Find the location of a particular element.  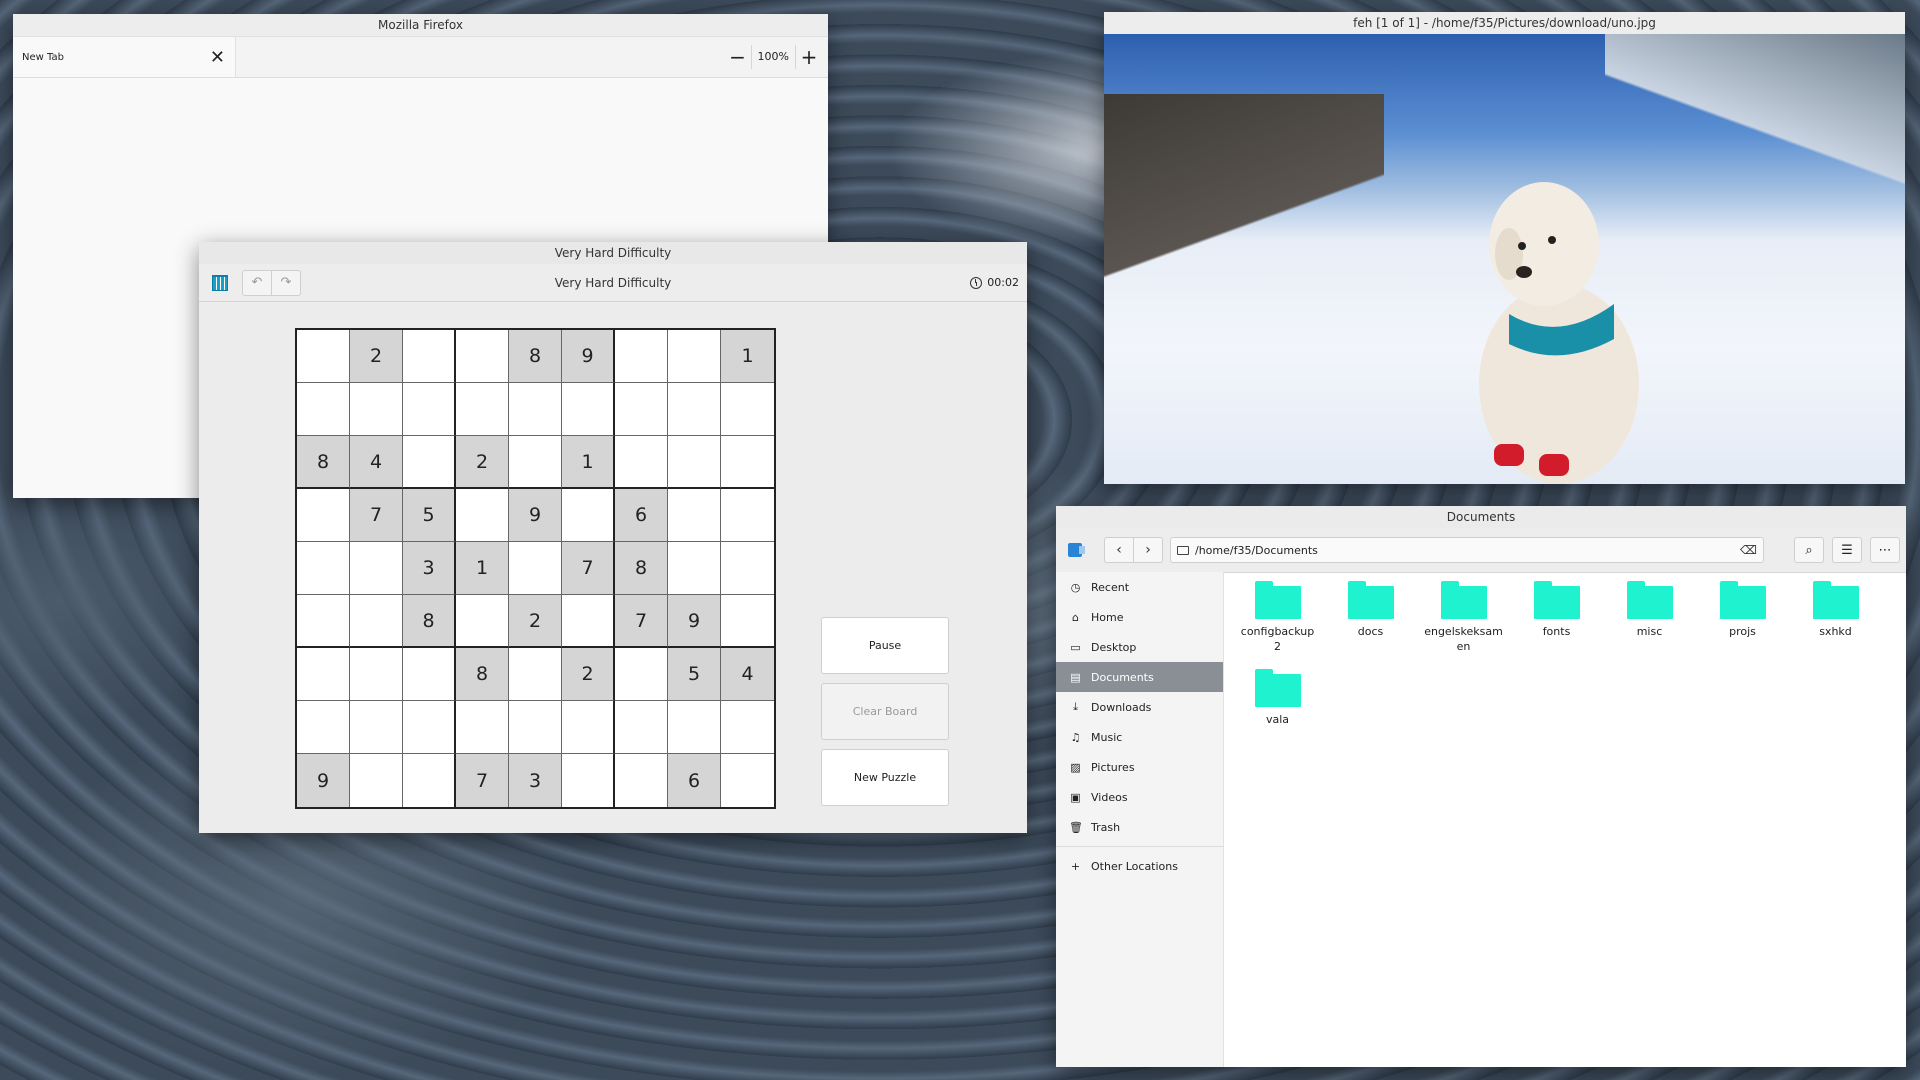

zoom-in-button: + is located at coordinates (809, 57).